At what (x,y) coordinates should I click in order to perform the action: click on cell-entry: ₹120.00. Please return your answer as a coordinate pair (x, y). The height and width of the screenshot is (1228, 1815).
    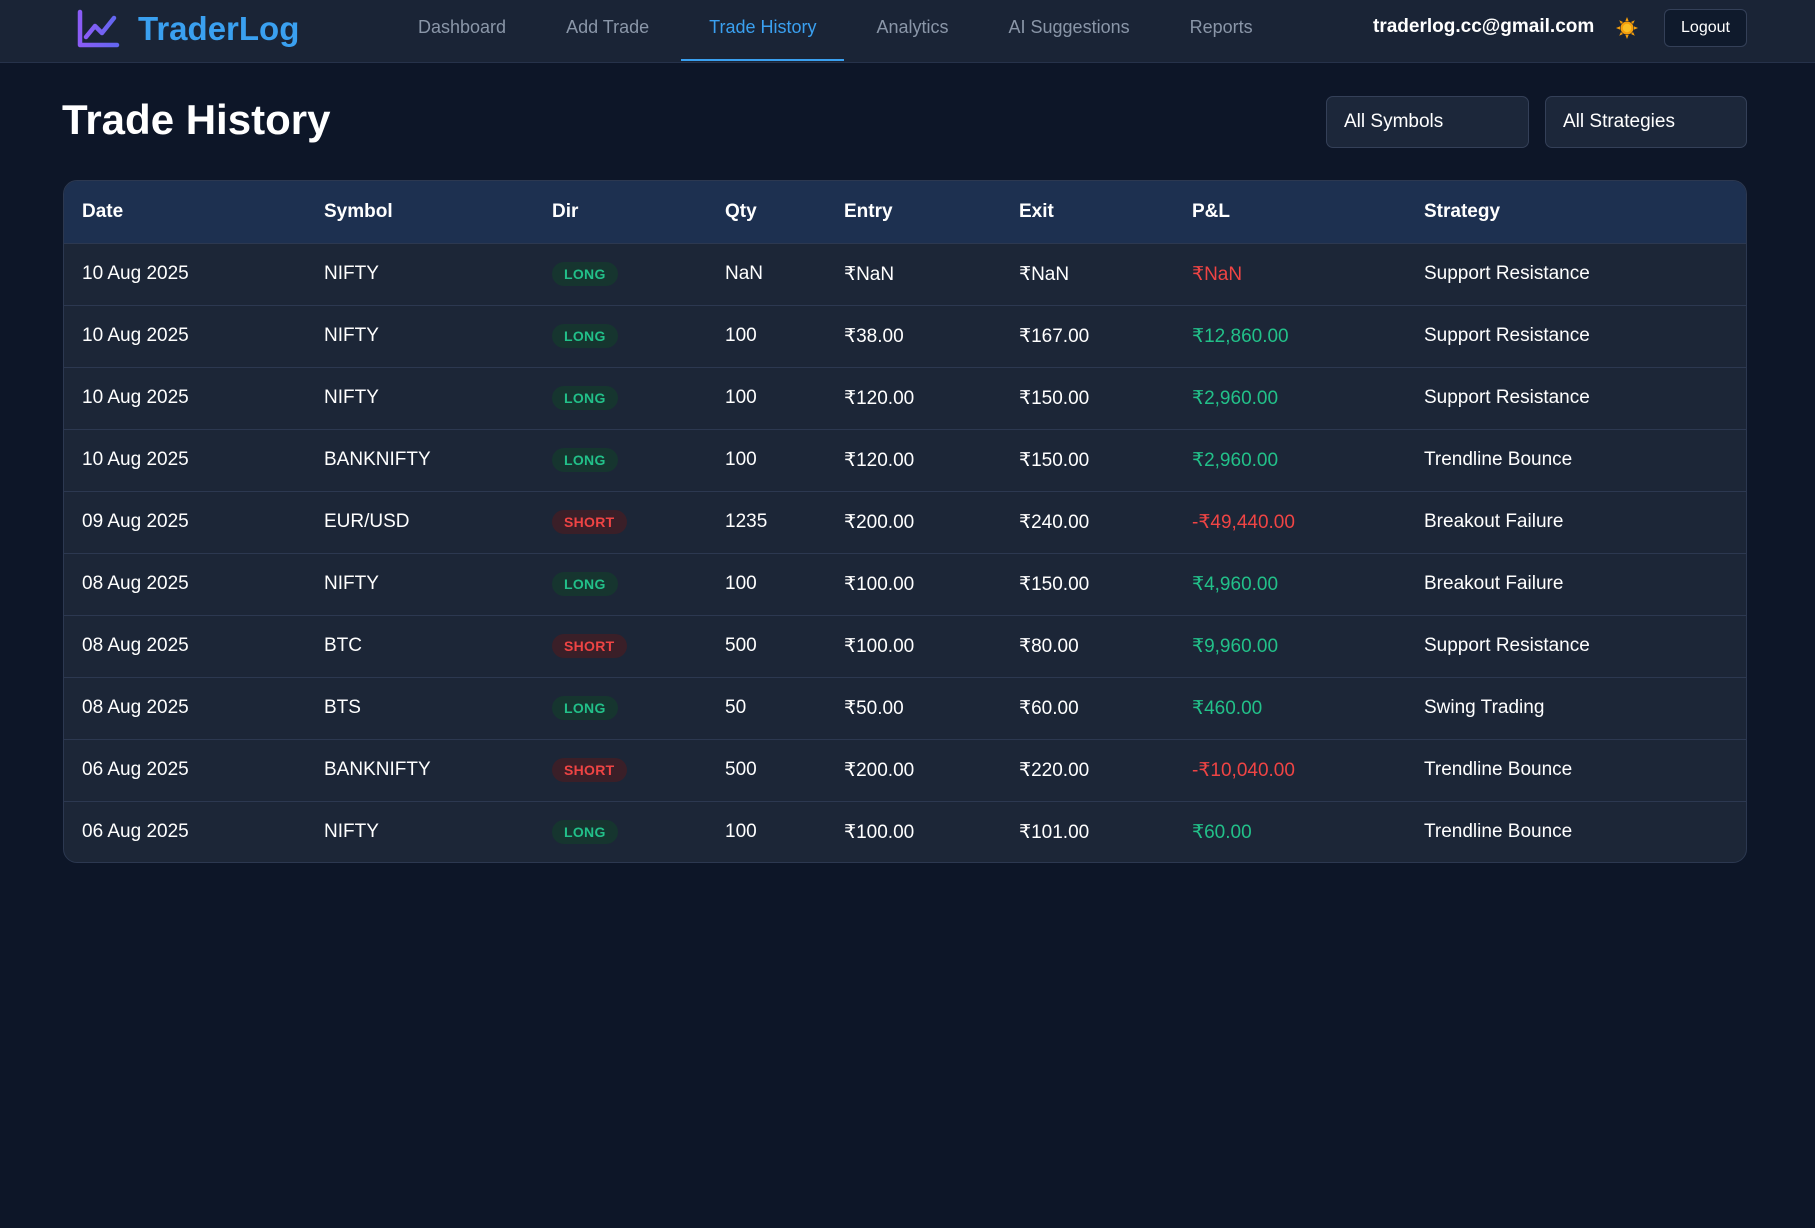
    Looking at the image, I should click on (879, 460).